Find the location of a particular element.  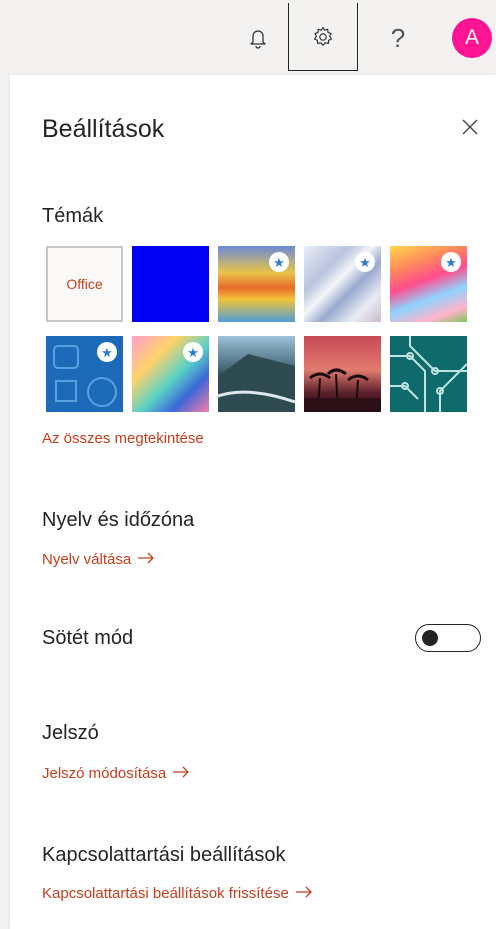

bell-icon is located at coordinates (258, 39).